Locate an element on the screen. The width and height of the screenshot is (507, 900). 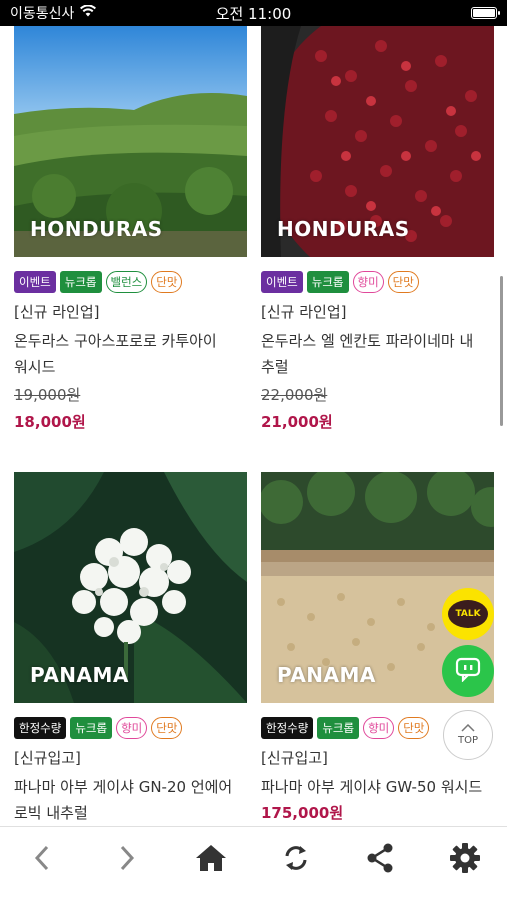
product-name-line: 추럴 is located at coordinates (275, 367).